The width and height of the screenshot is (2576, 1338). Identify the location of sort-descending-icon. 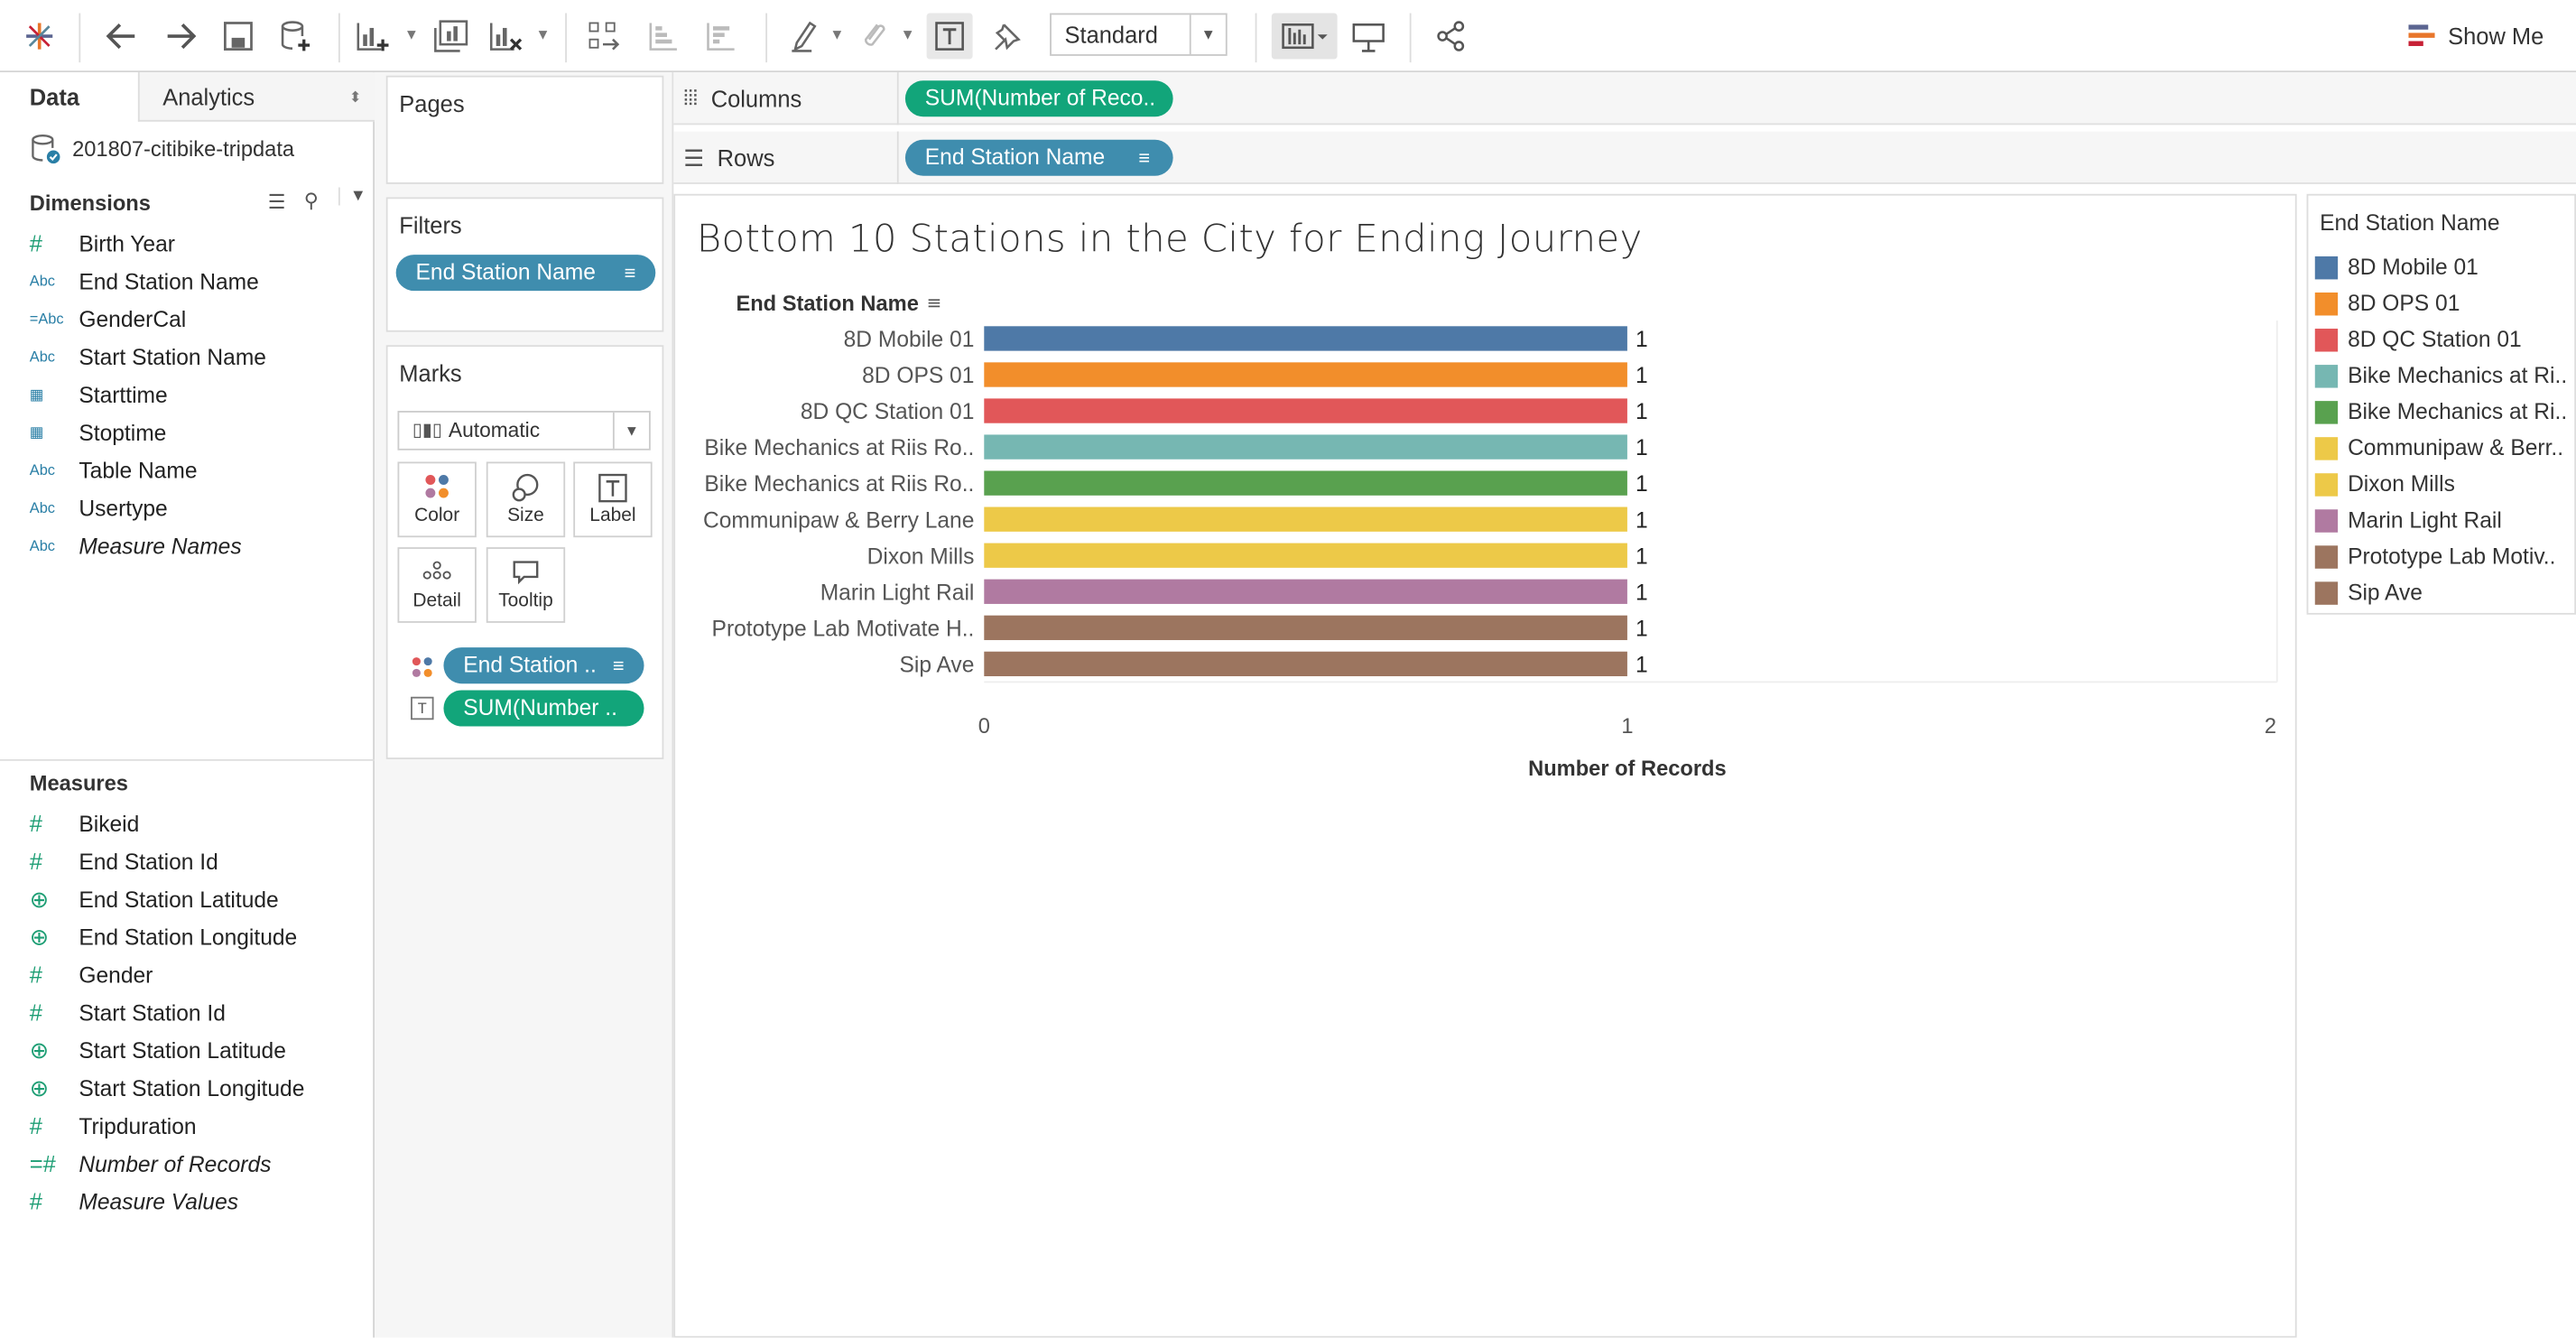
(722, 37).